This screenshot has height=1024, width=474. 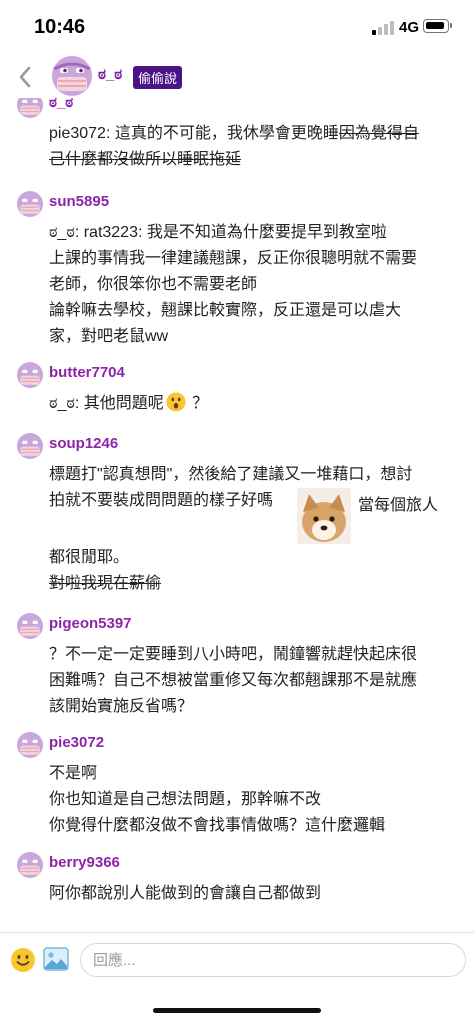 I want to click on image-icon, so click(x=56, y=959).